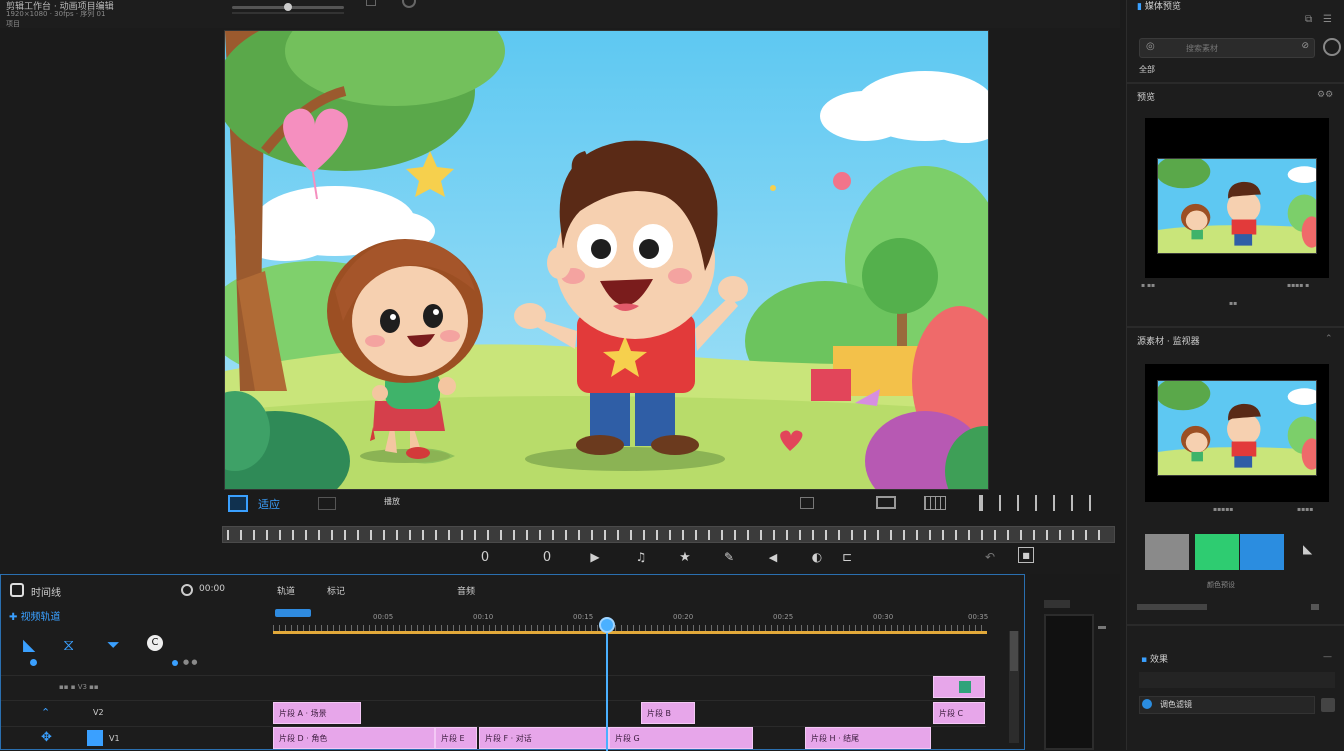  What do you see at coordinates (1069, 682) in the screenshot?
I see `audio-meter` at bounding box center [1069, 682].